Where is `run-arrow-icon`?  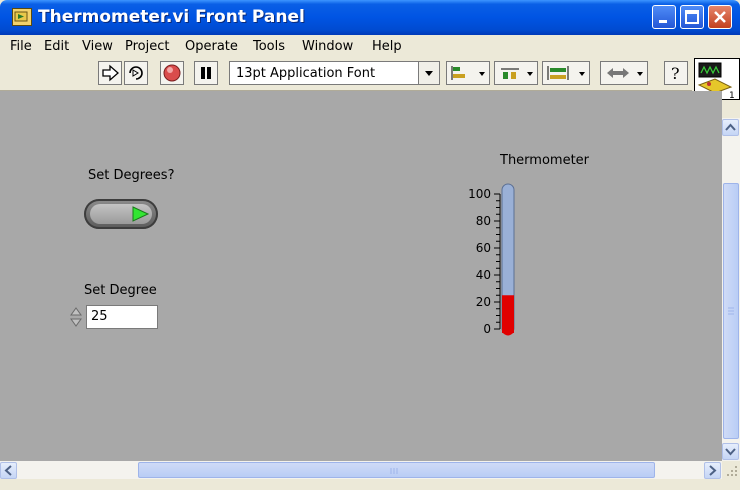 run-arrow-icon is located at coordinates (110, 73).